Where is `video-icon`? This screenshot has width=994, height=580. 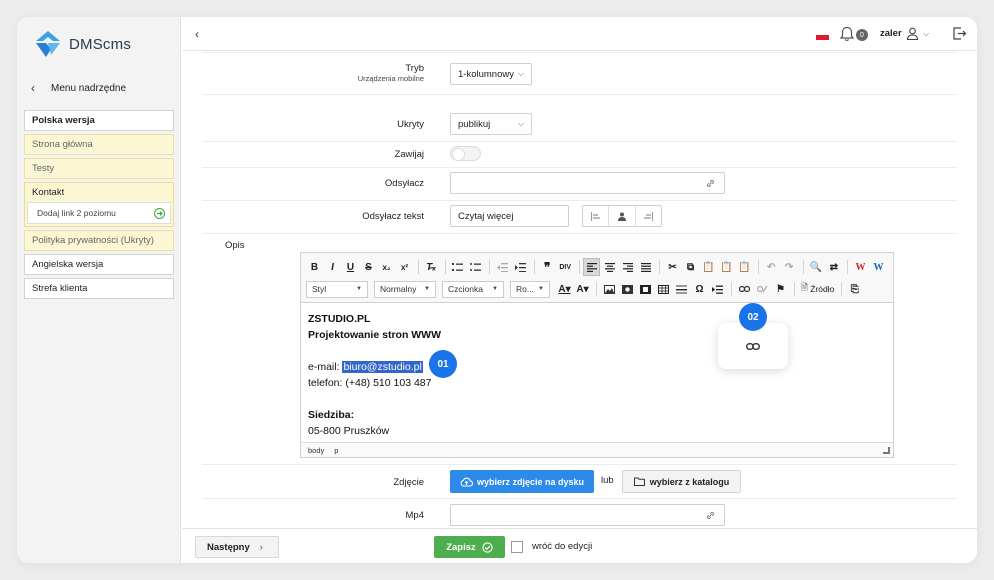 video-icon is located at coordinates (645, 289).